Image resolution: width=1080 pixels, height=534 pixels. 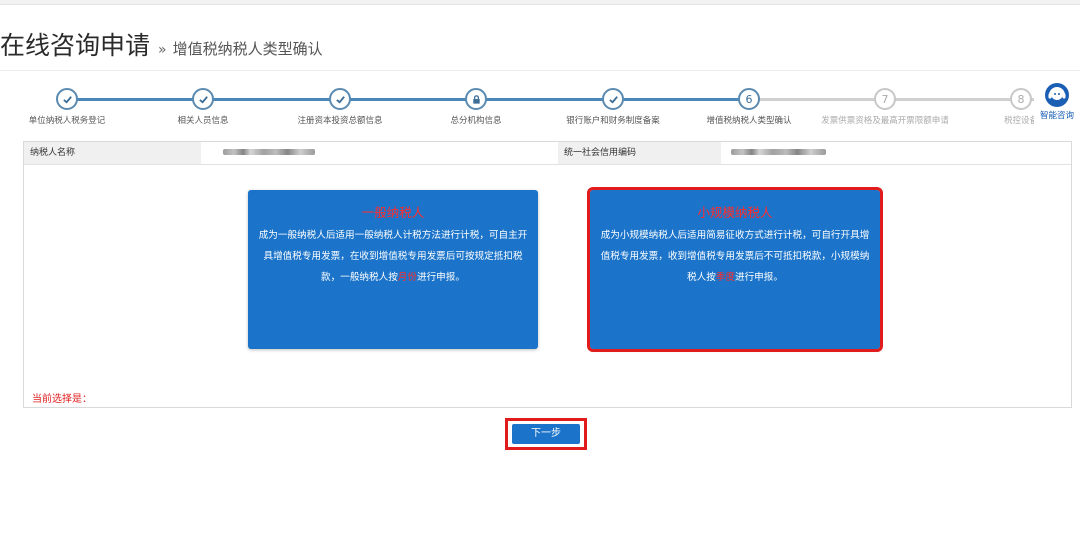 What do you see at coordinates (203, 121) in the screenshot?
I see `step-label: 相关人员信息` at bounding box center [203, 121].